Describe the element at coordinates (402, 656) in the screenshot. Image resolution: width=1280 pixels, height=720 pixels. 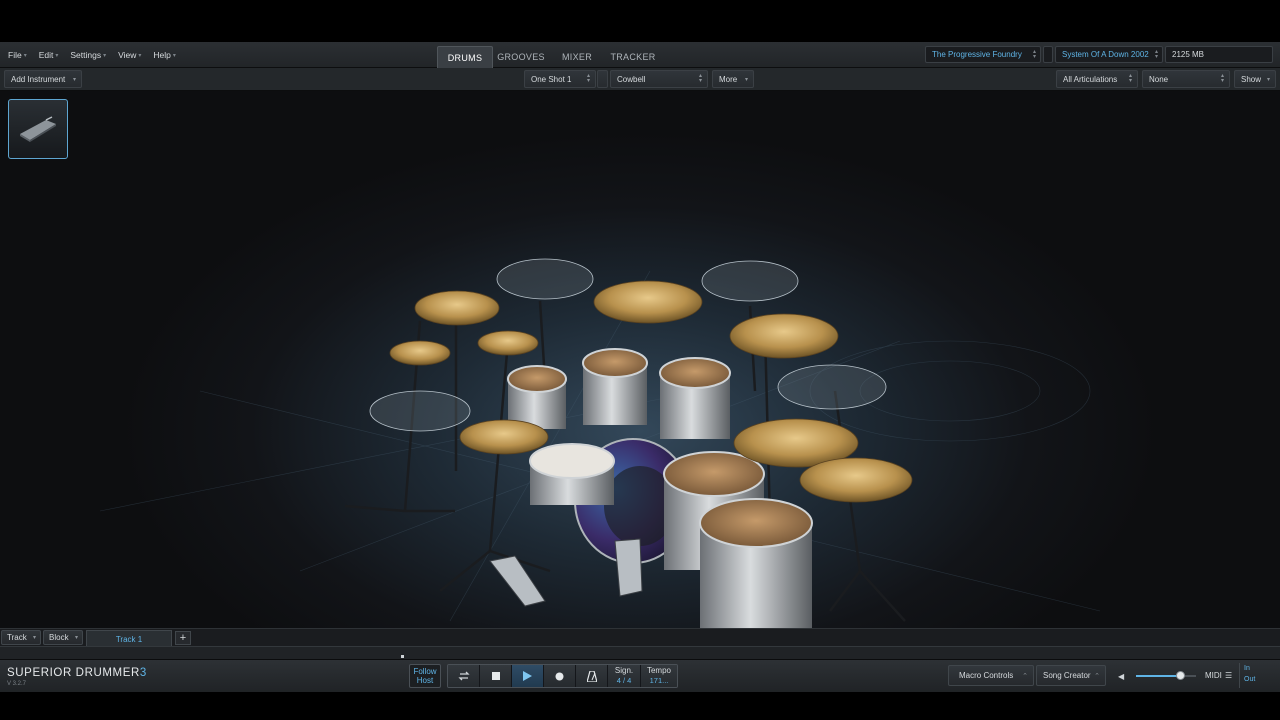
I see `playhead-marker` at that location.